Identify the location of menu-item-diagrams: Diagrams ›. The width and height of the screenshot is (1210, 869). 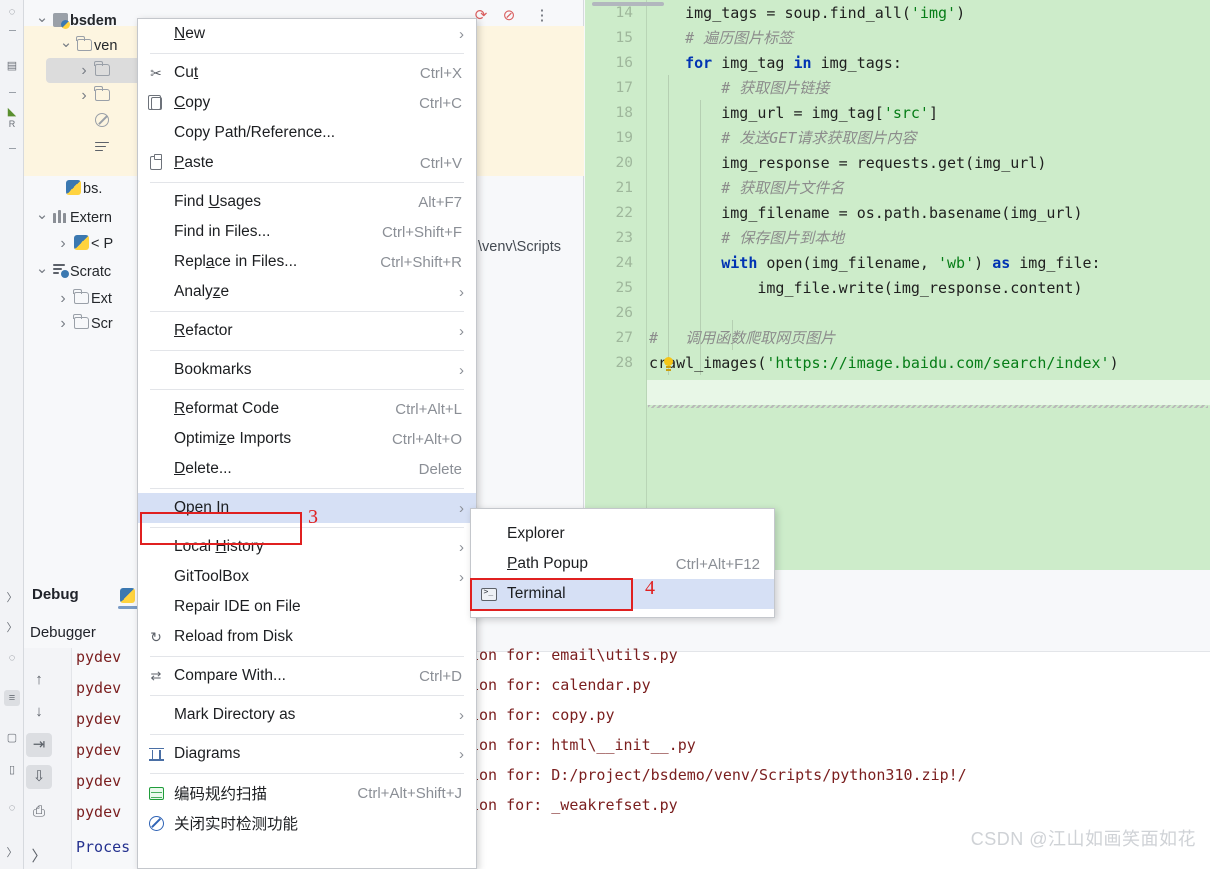
(307, 754).